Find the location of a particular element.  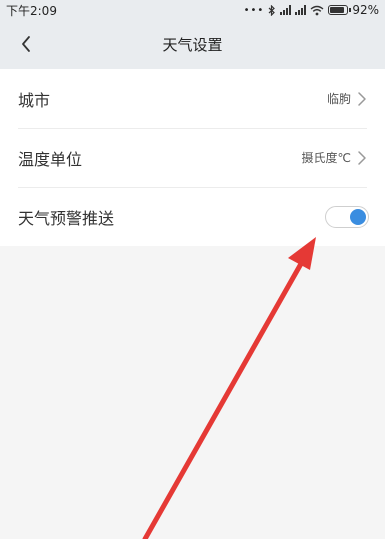

setting-label: 天气预警推送 is located at coordinates (66, 218).